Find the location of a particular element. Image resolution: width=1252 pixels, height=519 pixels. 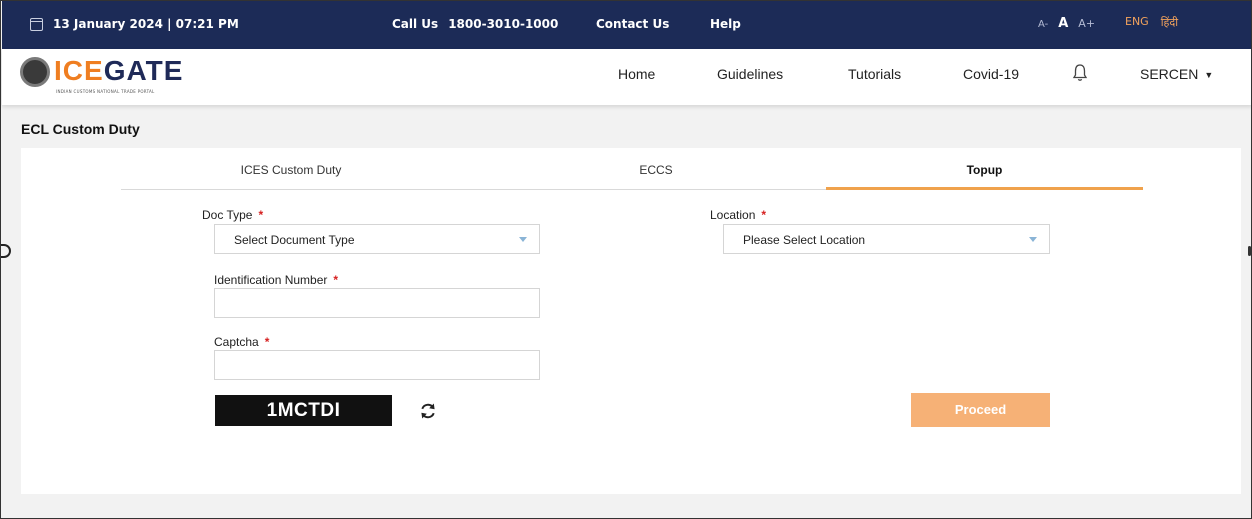

doc-type-select: Select Document Type is located at coordinates (377, 239).